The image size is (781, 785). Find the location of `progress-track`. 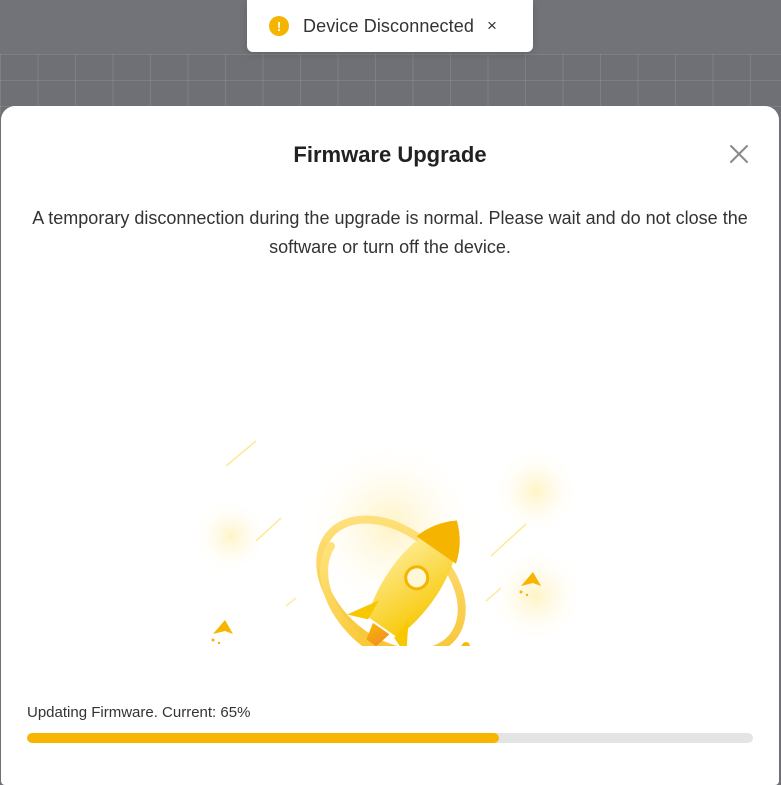

progress-track is located at coordinates (390, 738).